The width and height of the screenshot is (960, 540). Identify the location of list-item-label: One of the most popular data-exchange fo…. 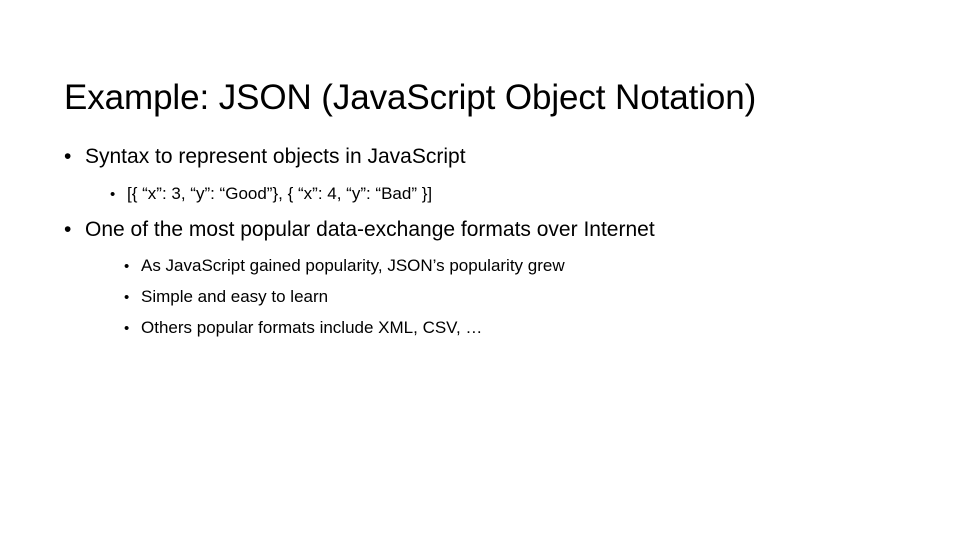
(370, 229).